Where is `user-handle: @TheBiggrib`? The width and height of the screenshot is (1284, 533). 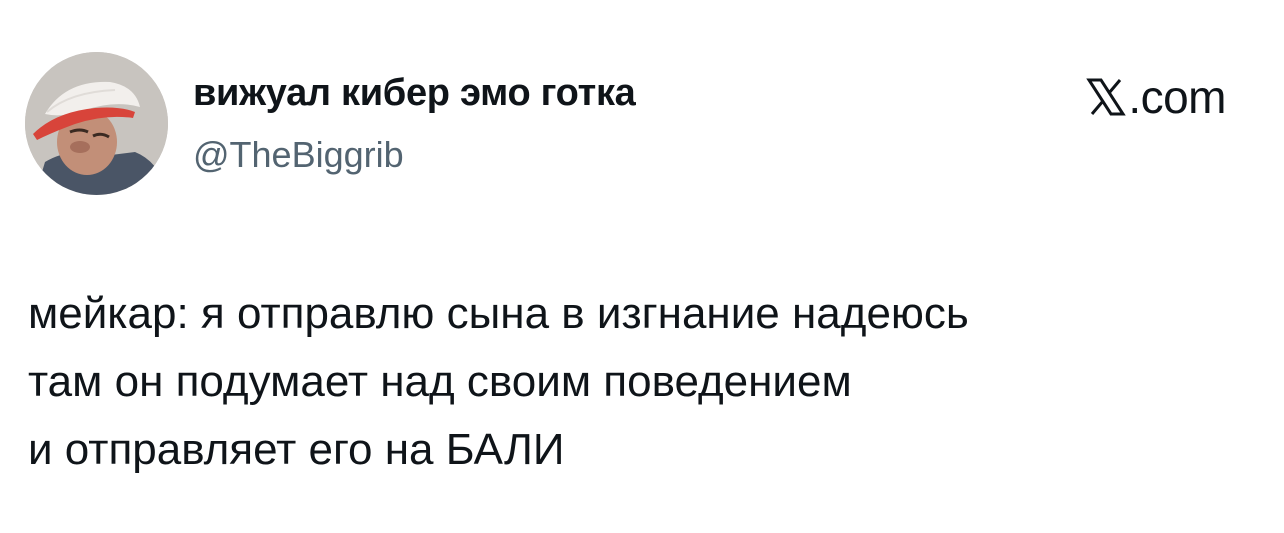 user-handle: @TheBiggrib is located at coordinates (298, 155).